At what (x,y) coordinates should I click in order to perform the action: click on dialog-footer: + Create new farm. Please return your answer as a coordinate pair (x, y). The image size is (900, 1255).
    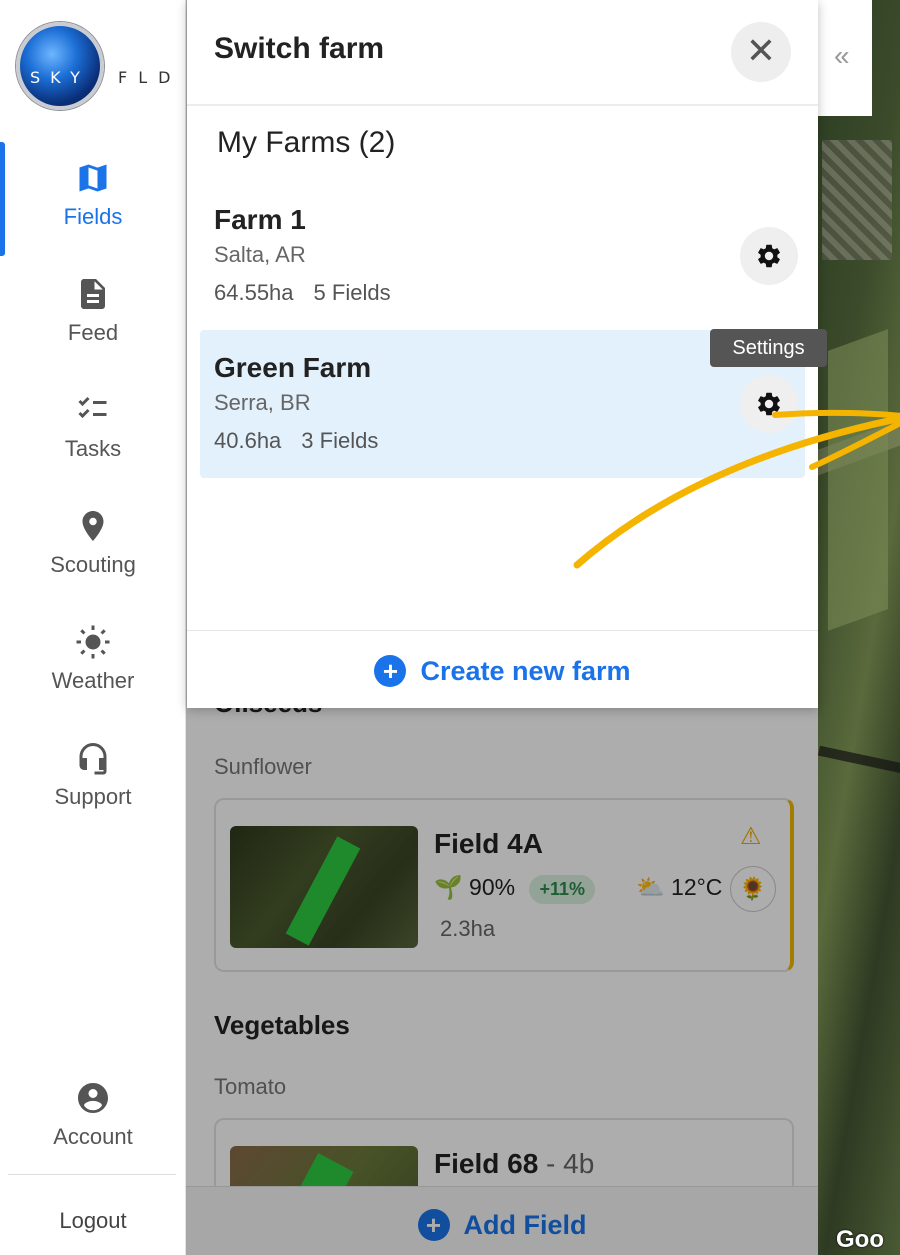
    Looking at the image, I should click on (502, 669).